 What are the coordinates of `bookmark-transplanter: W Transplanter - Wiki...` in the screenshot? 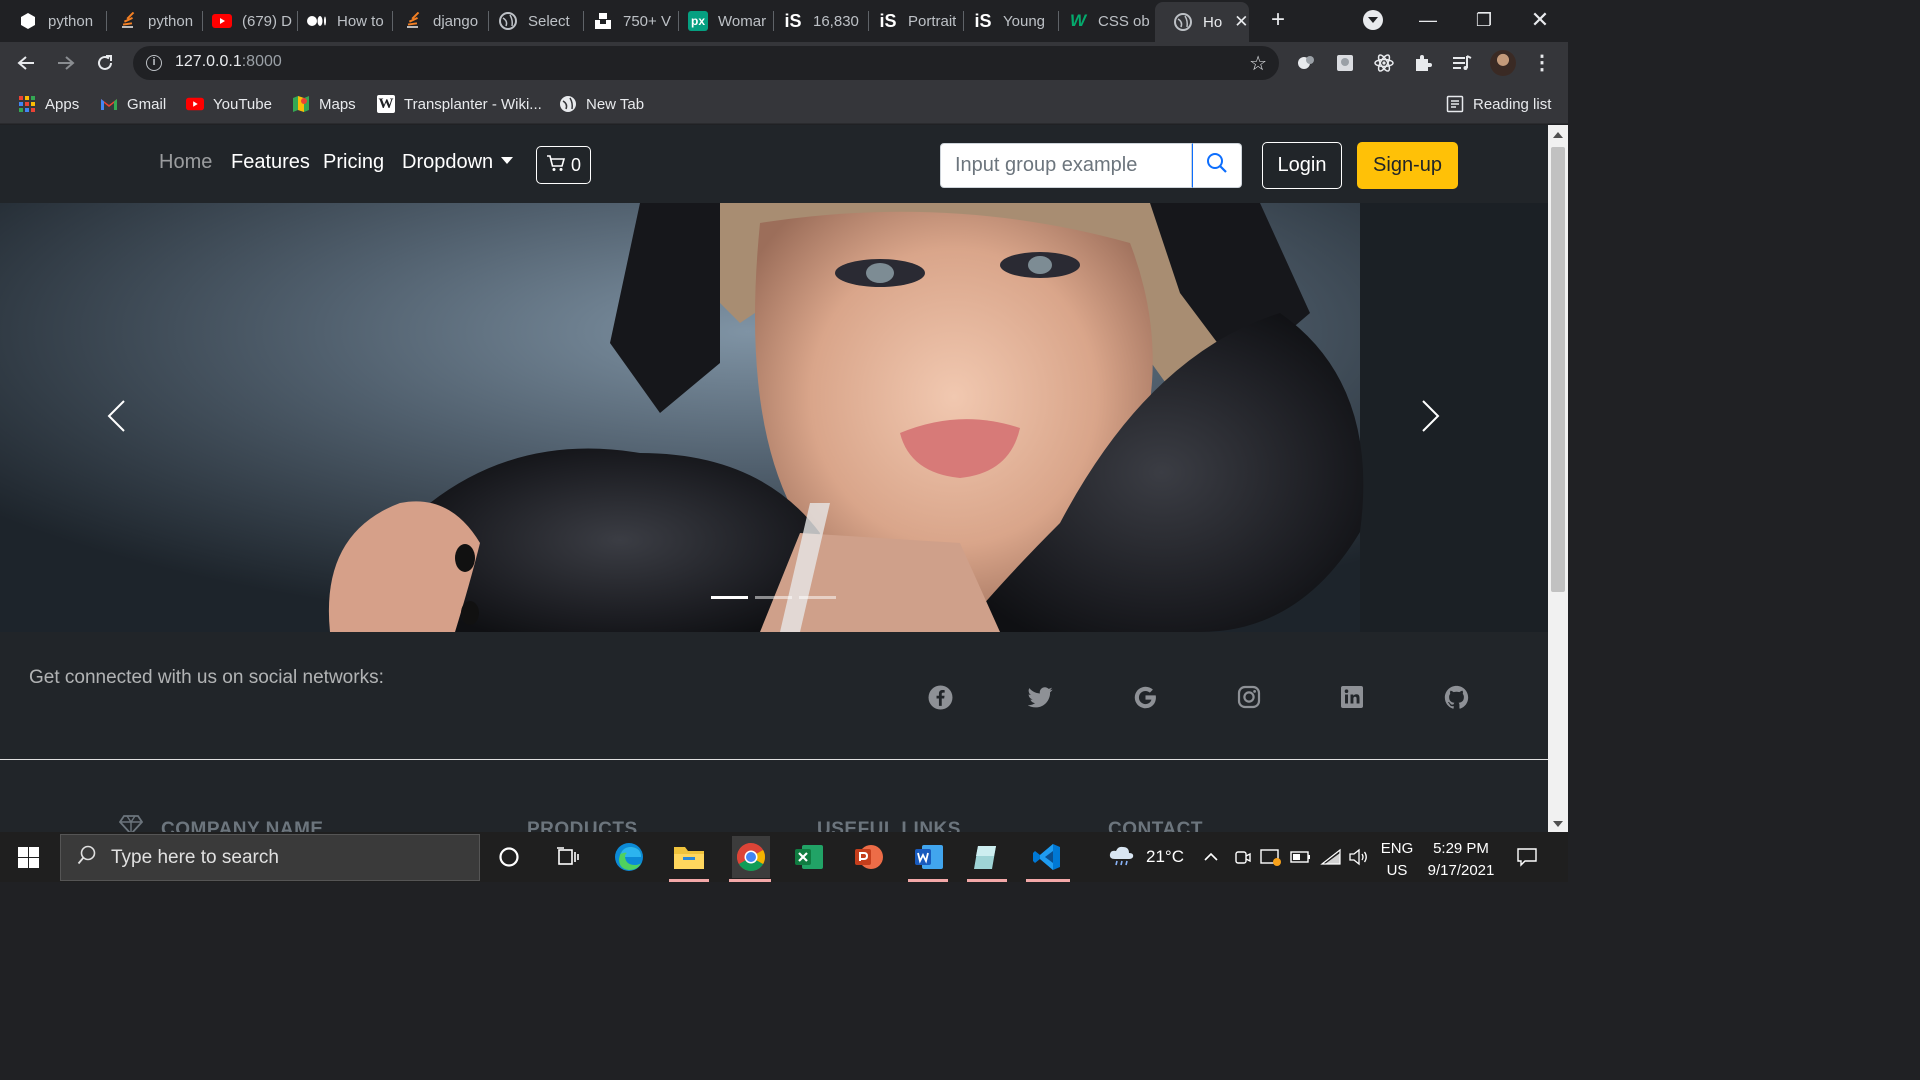 It's located at (459, 104).